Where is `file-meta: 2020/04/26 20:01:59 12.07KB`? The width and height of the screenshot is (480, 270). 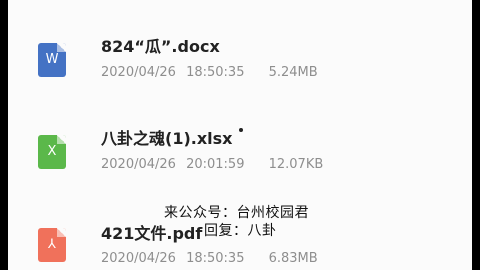 file-meta: 2020/04/26 20:01:59 12.07KB is located at coordinates (212, 164).